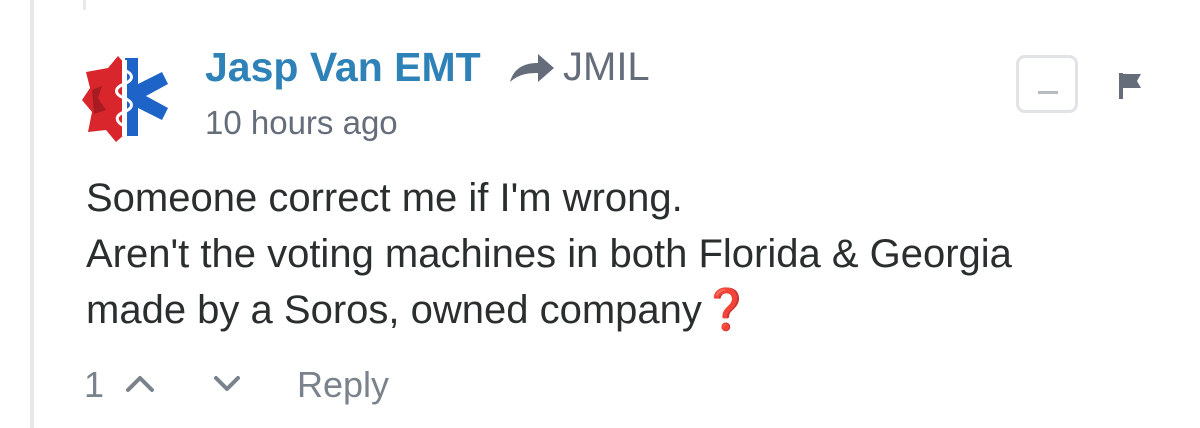 This screenshot has height=428, width=1200. What do you see at coordinates (606, 67) in the screenshot?
I see `reply-to-author: JMIL` at bounding box center [606, 67].